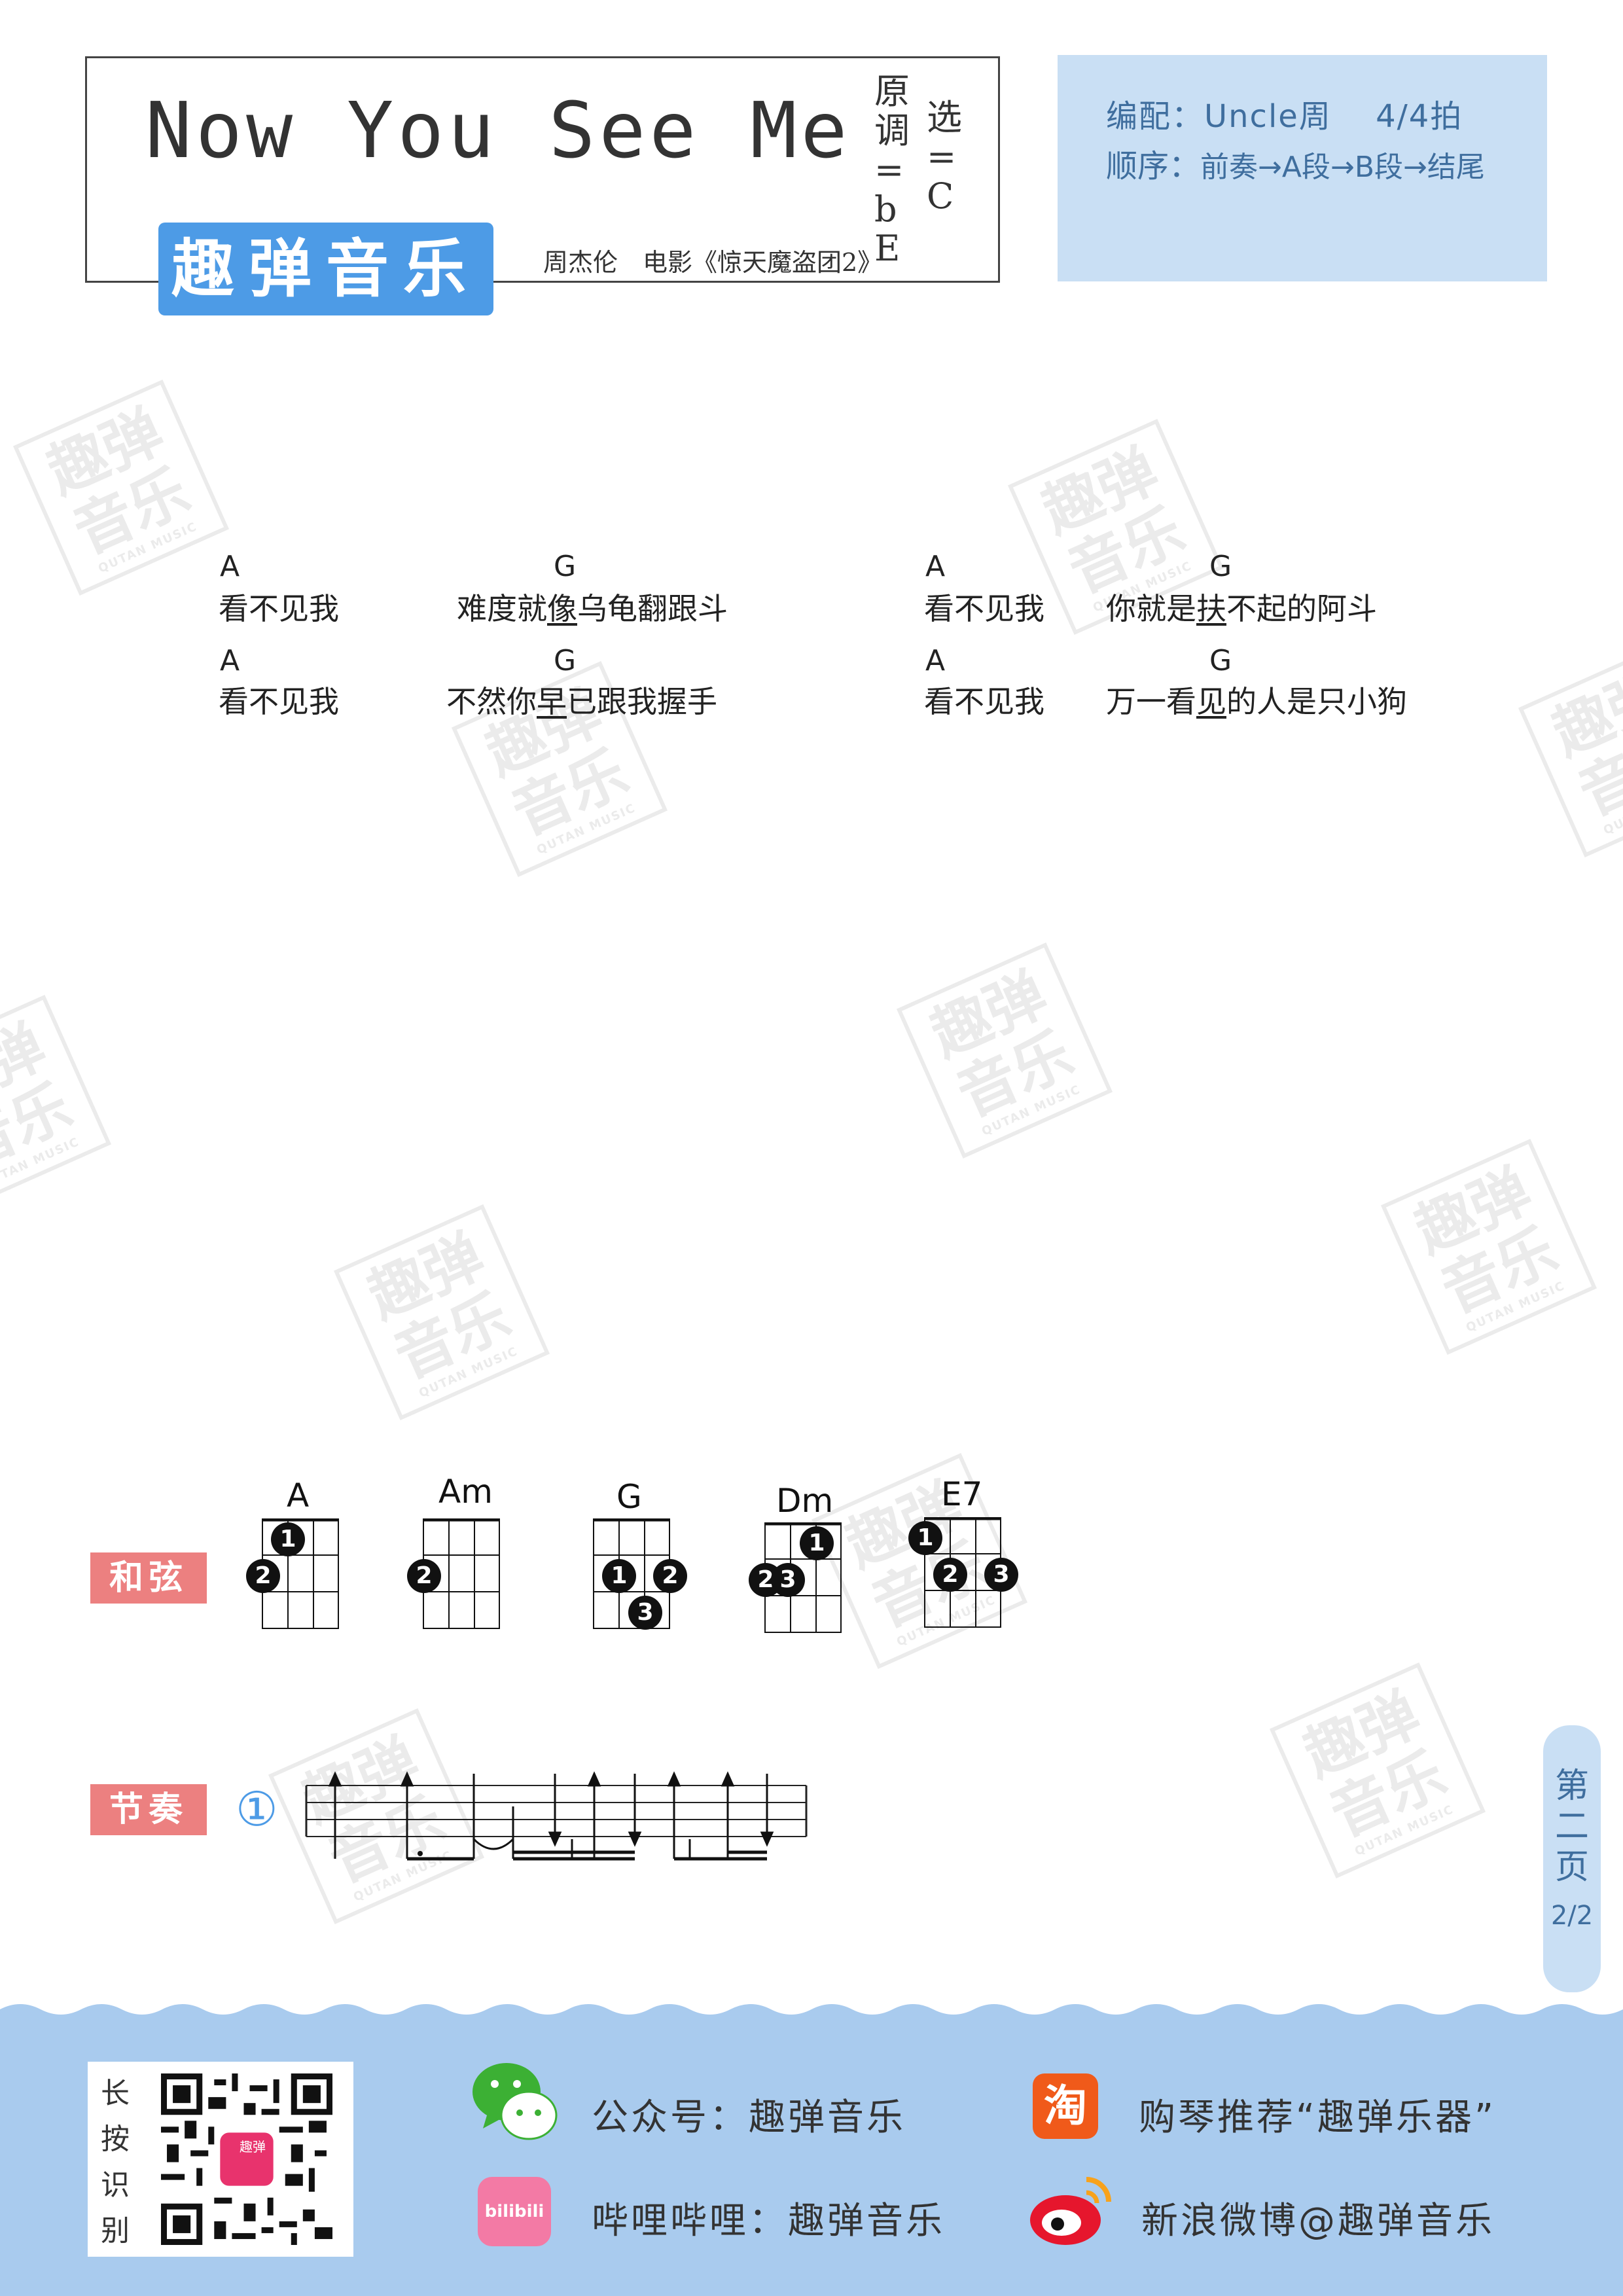  What do you see at coordinates (148, 1578) in the screenshot?
I see `chords-label: 和弦` at bounding box center [148, 1578].